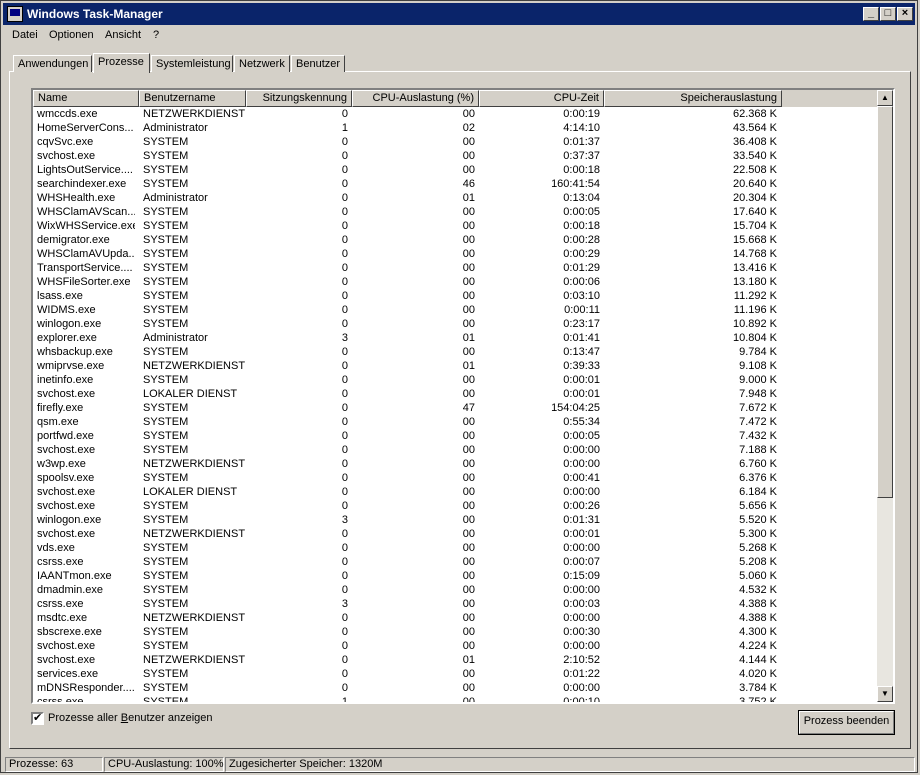 This screenshot has height=775, width=920. I want to click on process-name-cell: IAANTmon.exe, so click(74, 576).